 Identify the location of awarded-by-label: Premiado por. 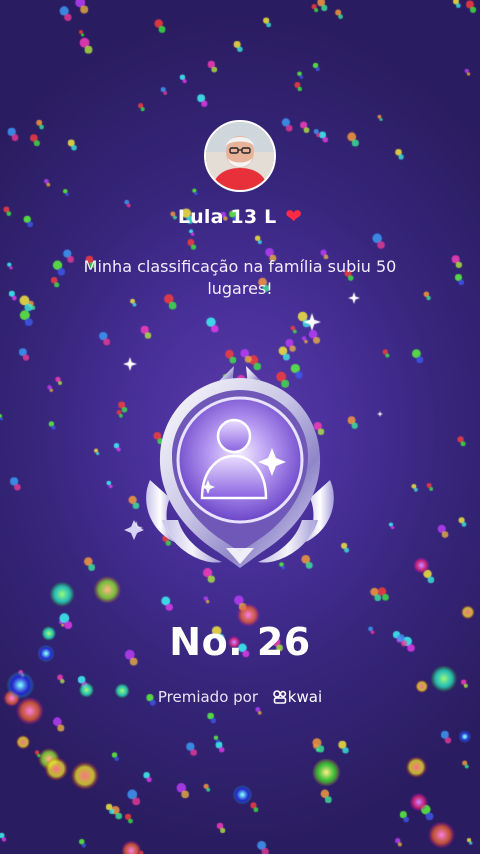
(208, 697).